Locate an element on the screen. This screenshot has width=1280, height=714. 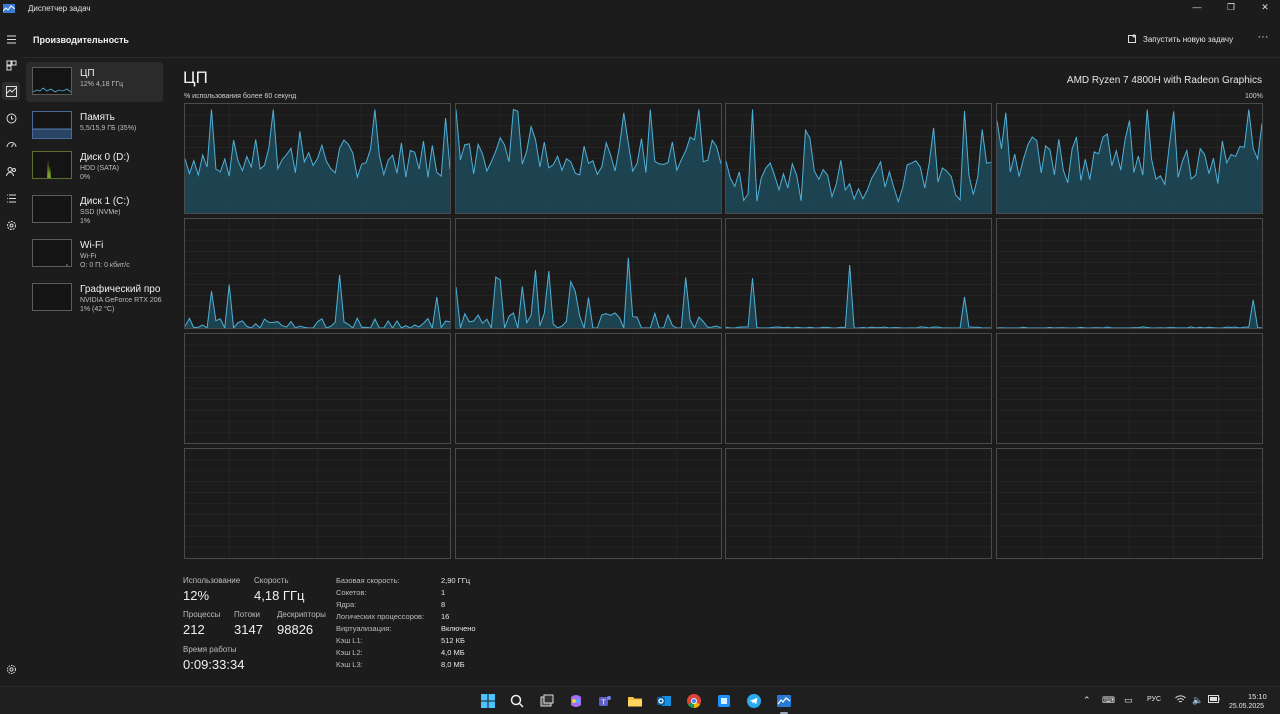
task-manager-taskbar-icon is located at coordinates (784, 703).